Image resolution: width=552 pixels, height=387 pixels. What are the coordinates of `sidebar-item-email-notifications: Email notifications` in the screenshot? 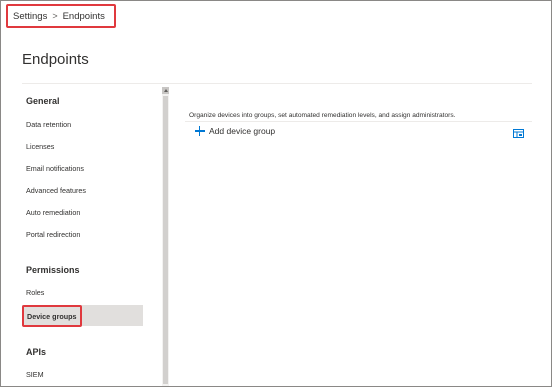 It's located at (55, 168).